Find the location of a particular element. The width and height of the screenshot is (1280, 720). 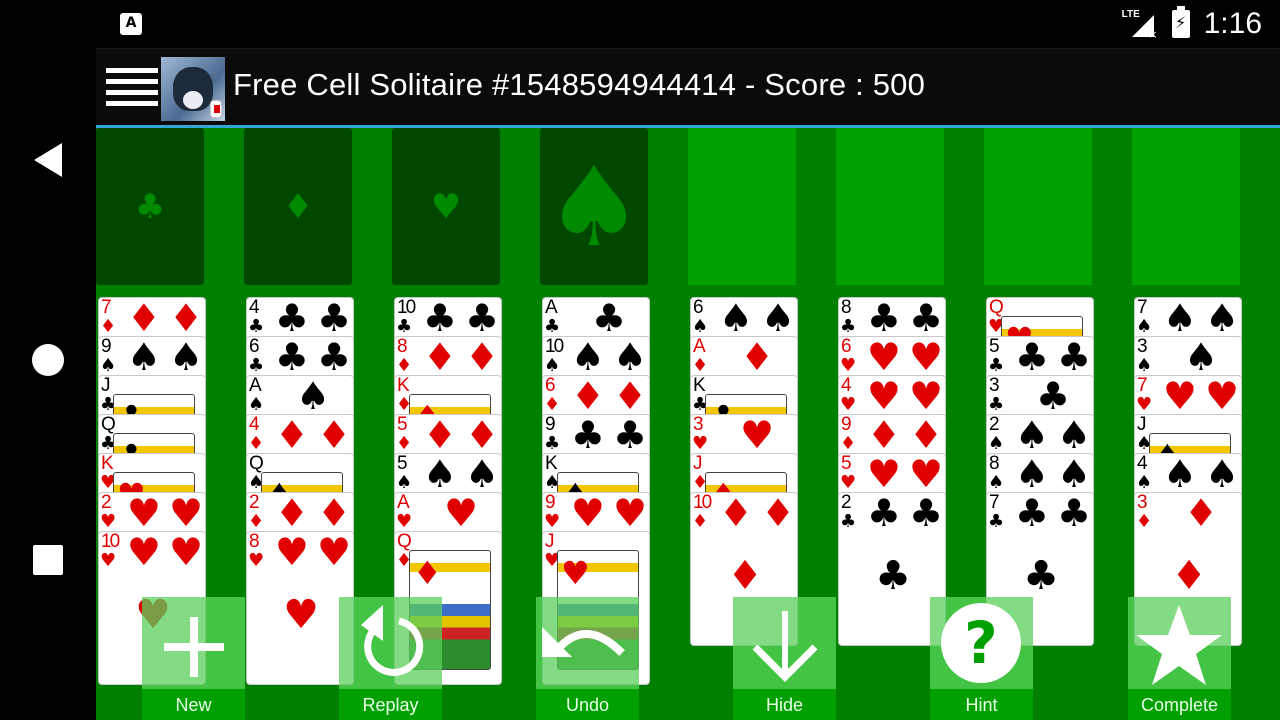

button-label: Complete is located at coordinates (1179, 705).